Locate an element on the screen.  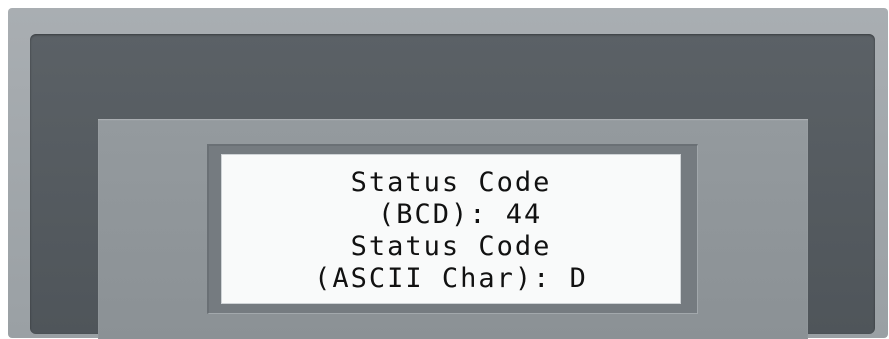
lcd-line-status-code-label: Status Code is located at coordinates (451, 182).